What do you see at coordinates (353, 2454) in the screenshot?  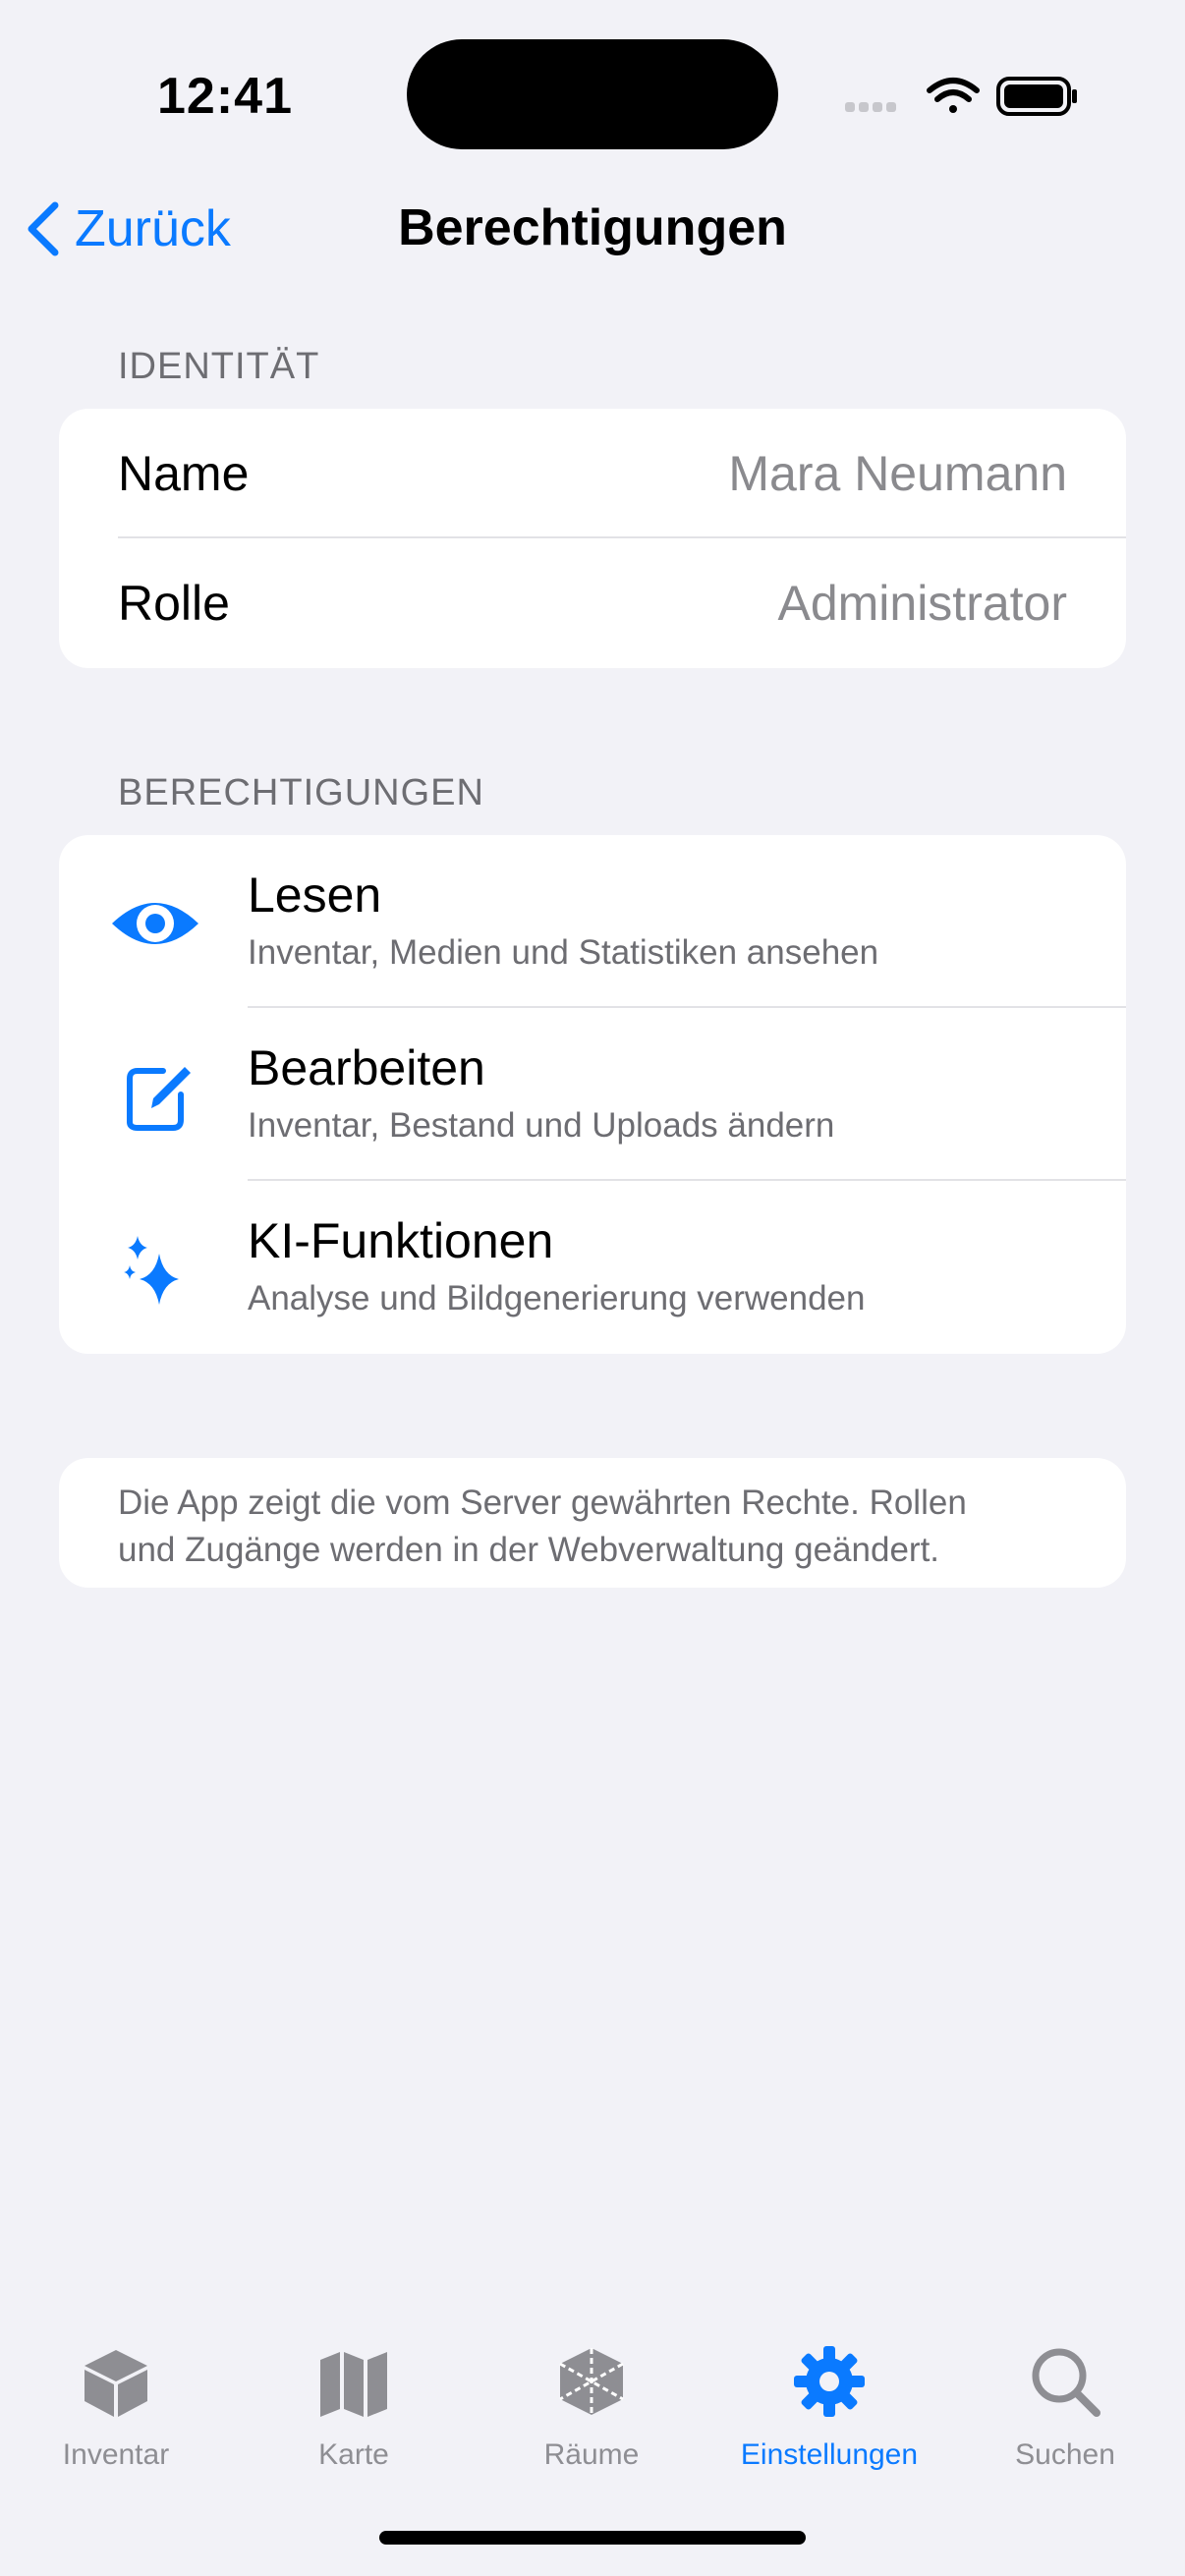 I see `tab-label: Karte` at bounding box center [353, 2454].